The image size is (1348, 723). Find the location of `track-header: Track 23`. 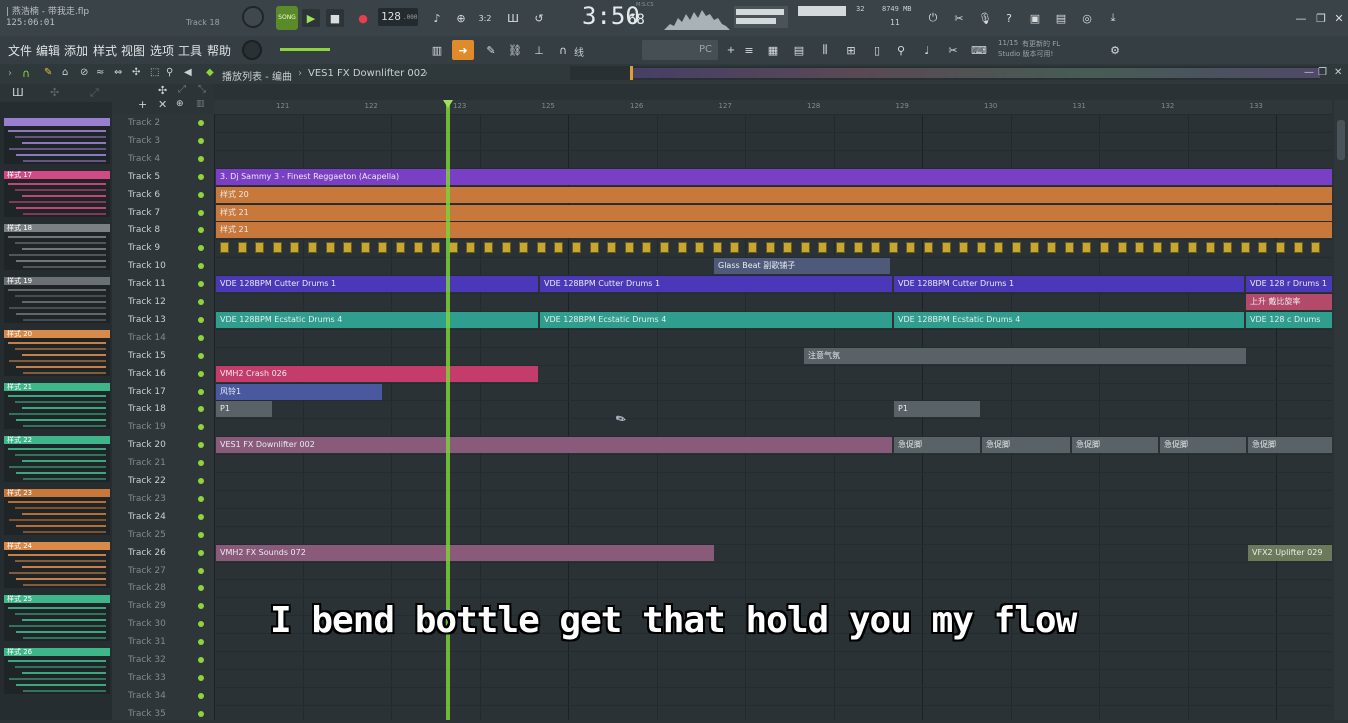

track-header: Track 23 is located at coordinates (163, 499).